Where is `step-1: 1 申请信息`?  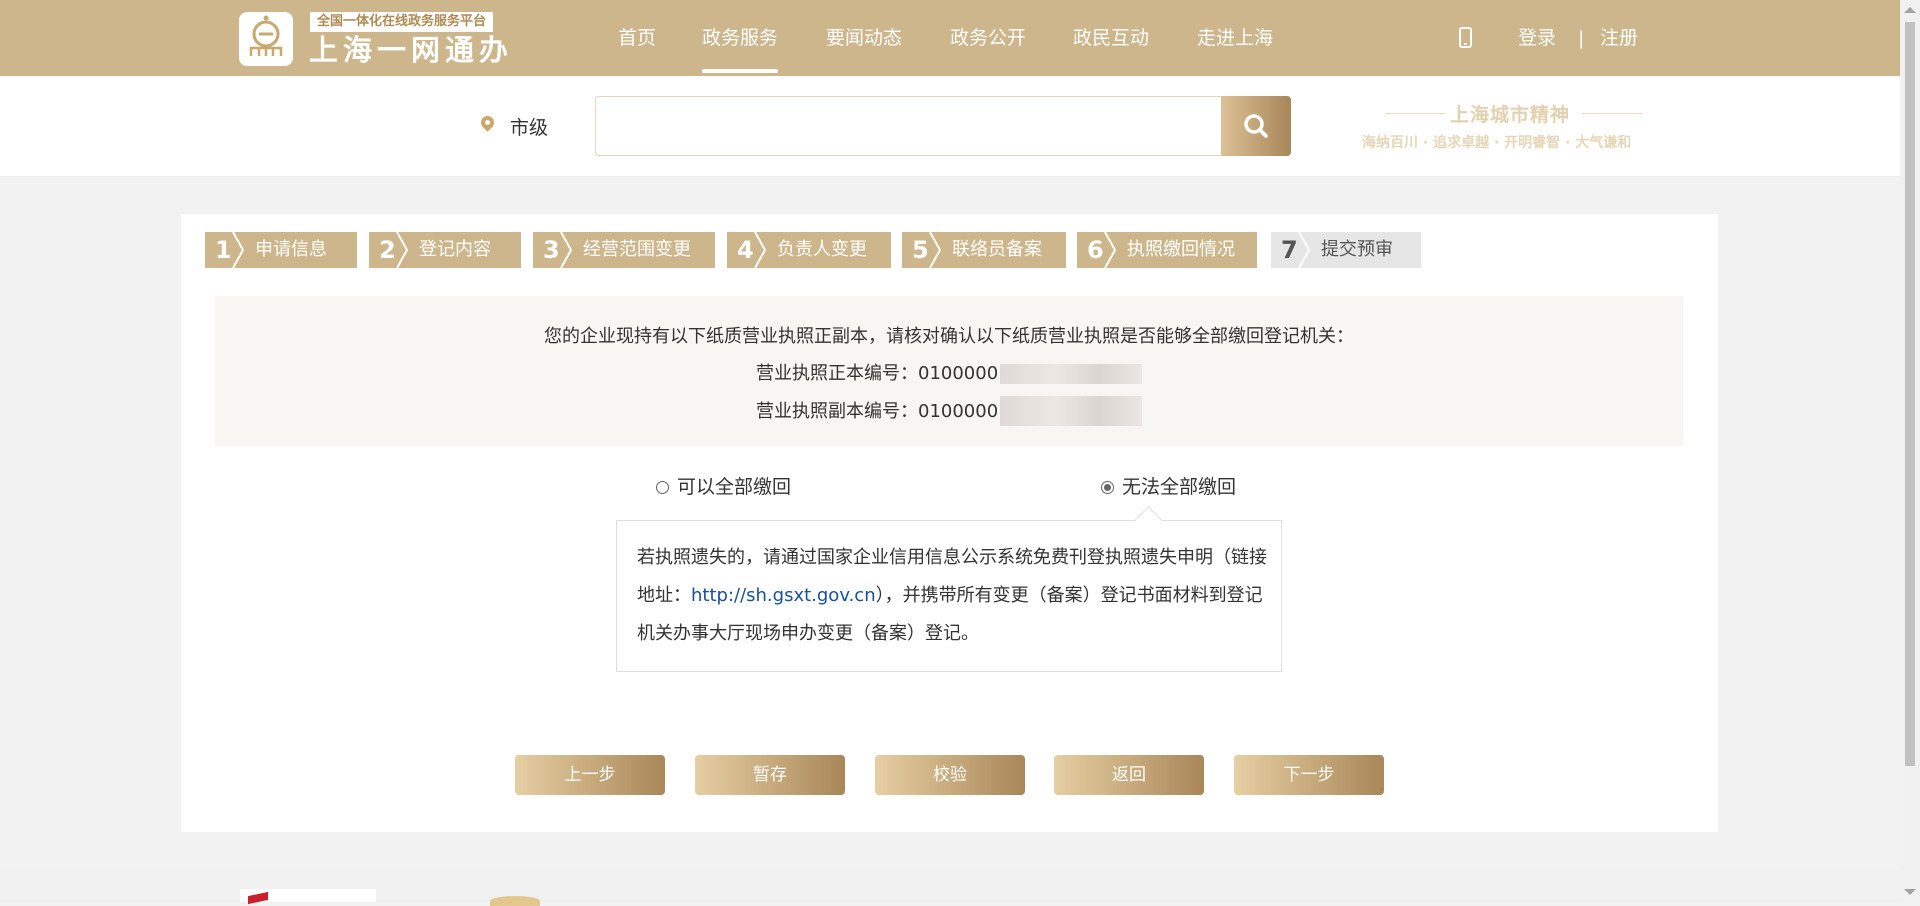 step-1: 1 申请信息 is located at coordinates (281, 250).